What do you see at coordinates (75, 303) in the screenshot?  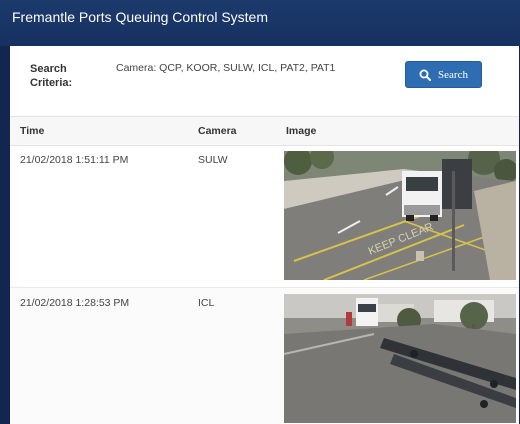 I see `row-time: 21/02/2018 1:28:53 PM` at bounding box center [75, 303].